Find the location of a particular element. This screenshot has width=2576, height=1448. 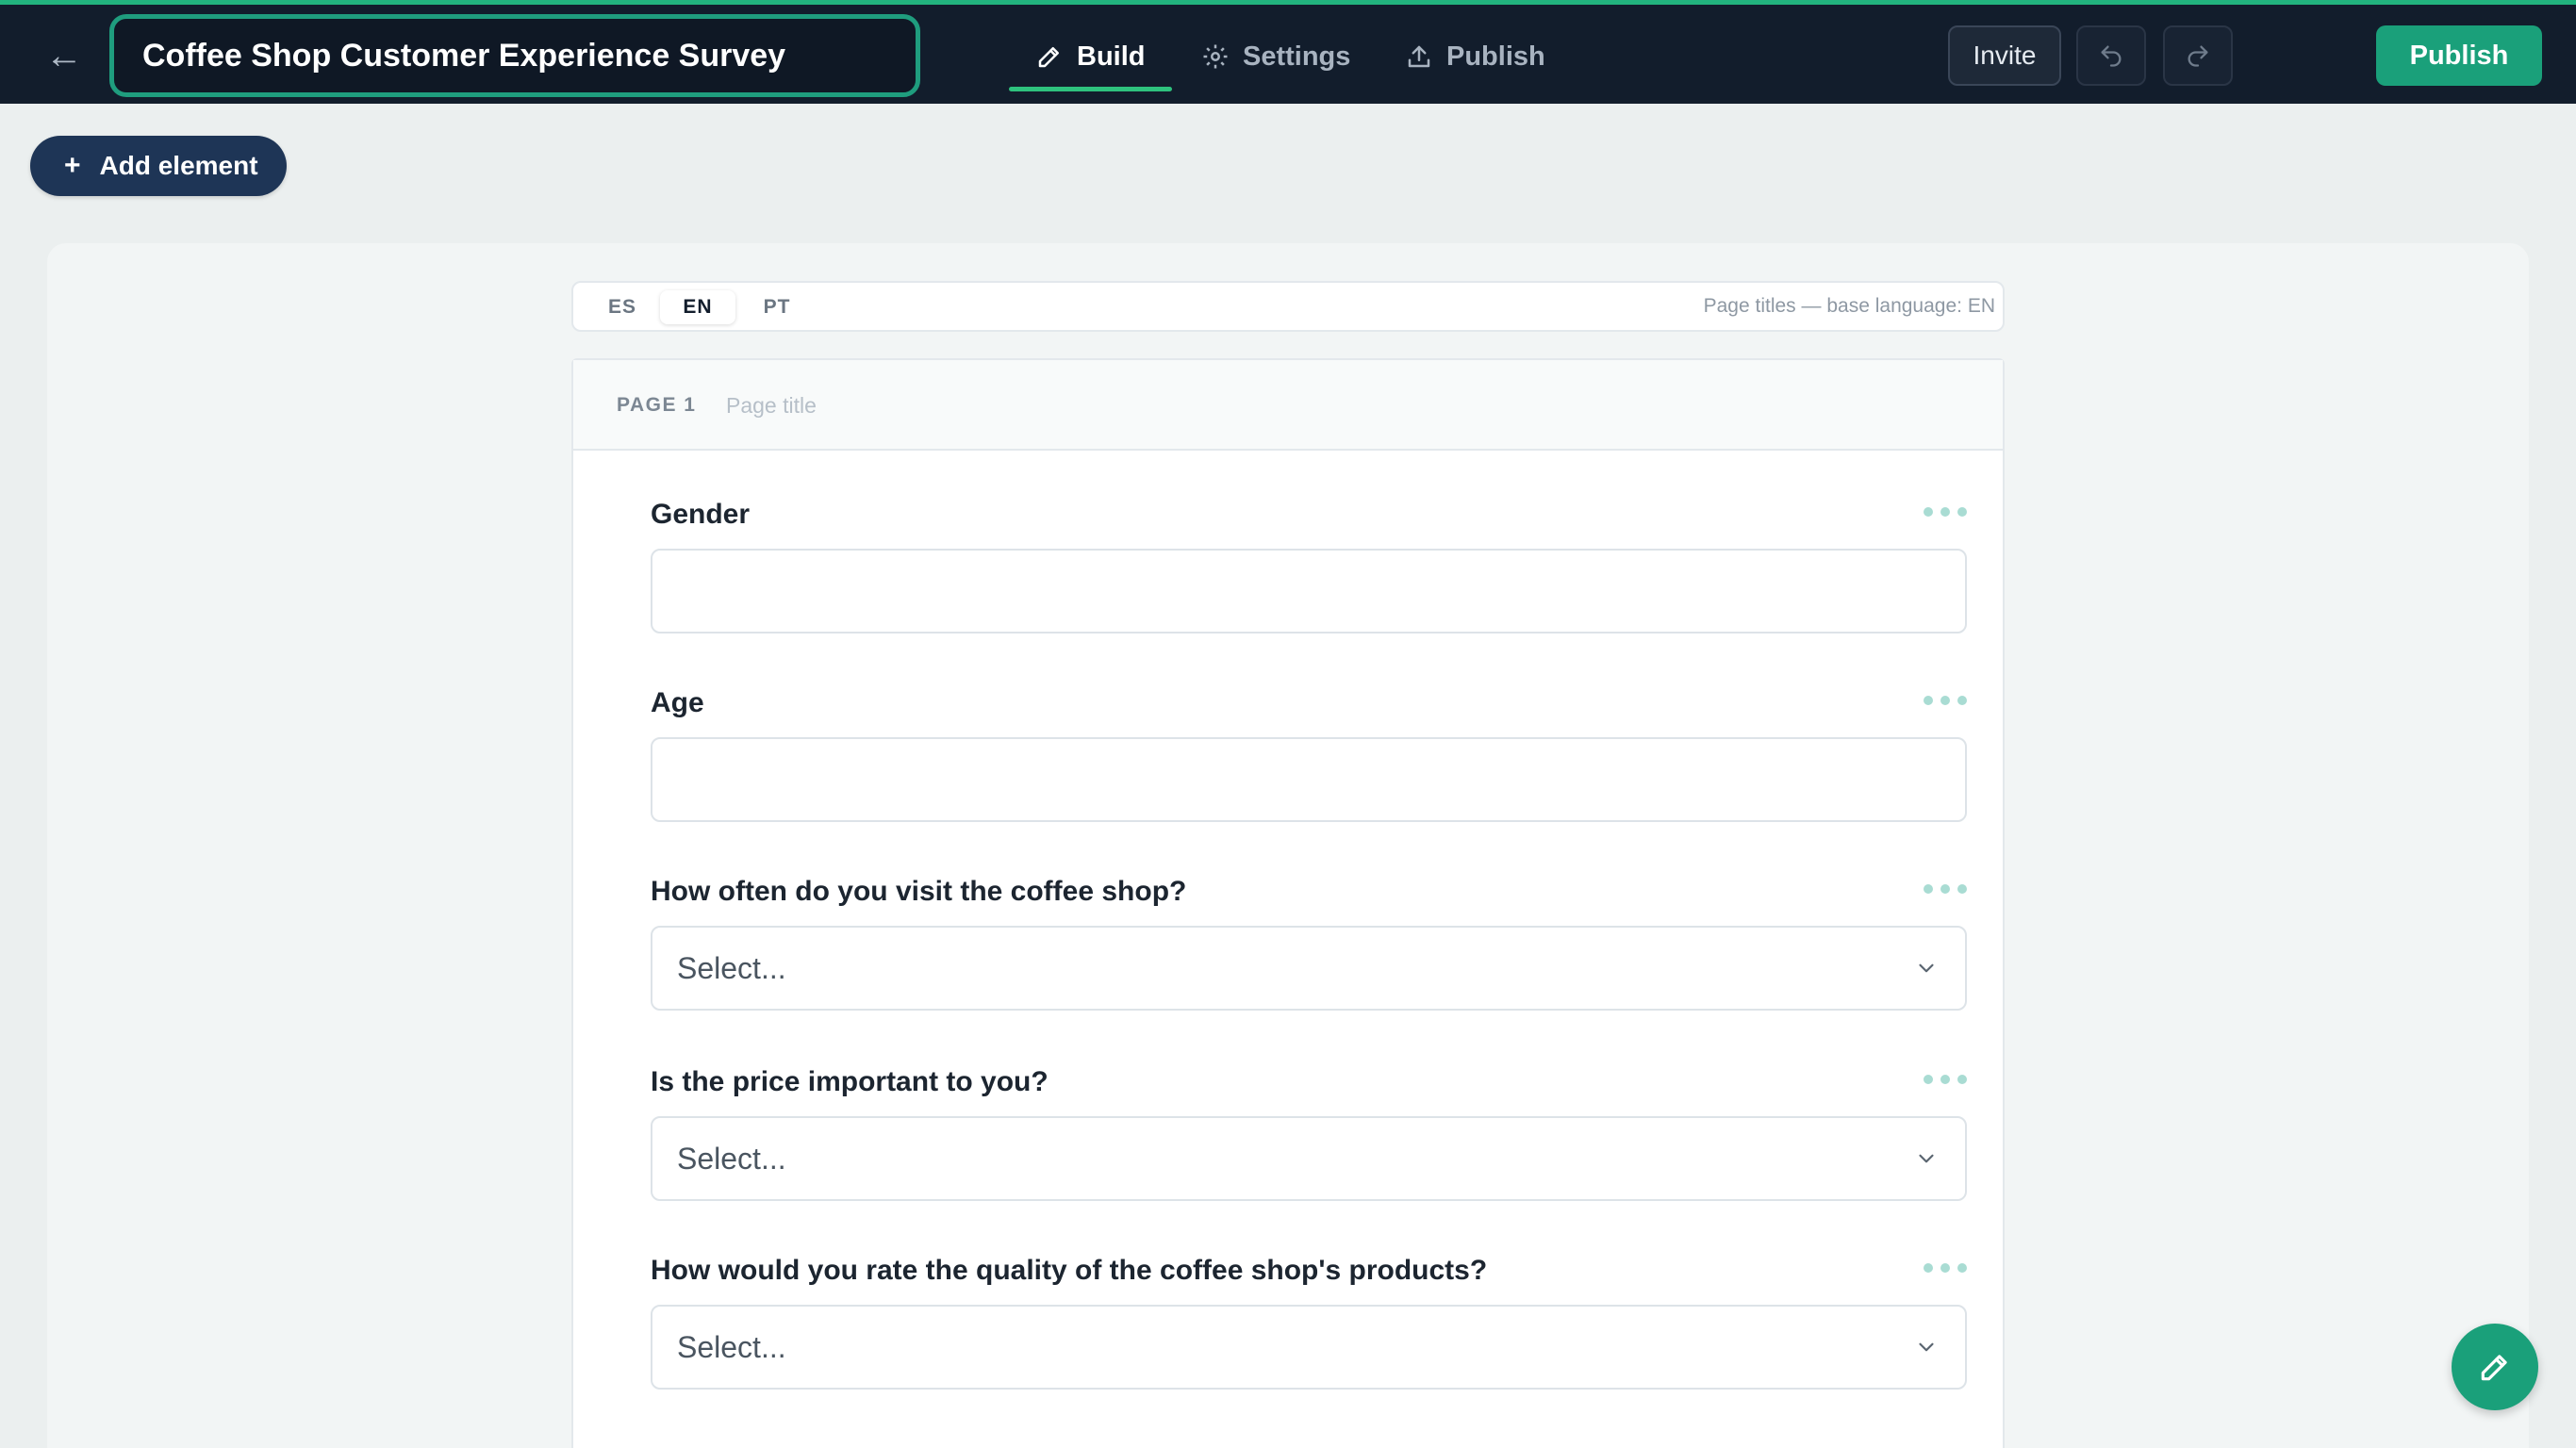

gear-icon is located at coordinates (1215, 56).